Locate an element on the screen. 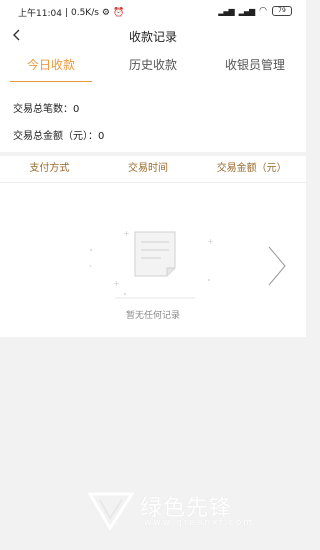  page-title: 收款记录 is located at coordinates (152, 37).